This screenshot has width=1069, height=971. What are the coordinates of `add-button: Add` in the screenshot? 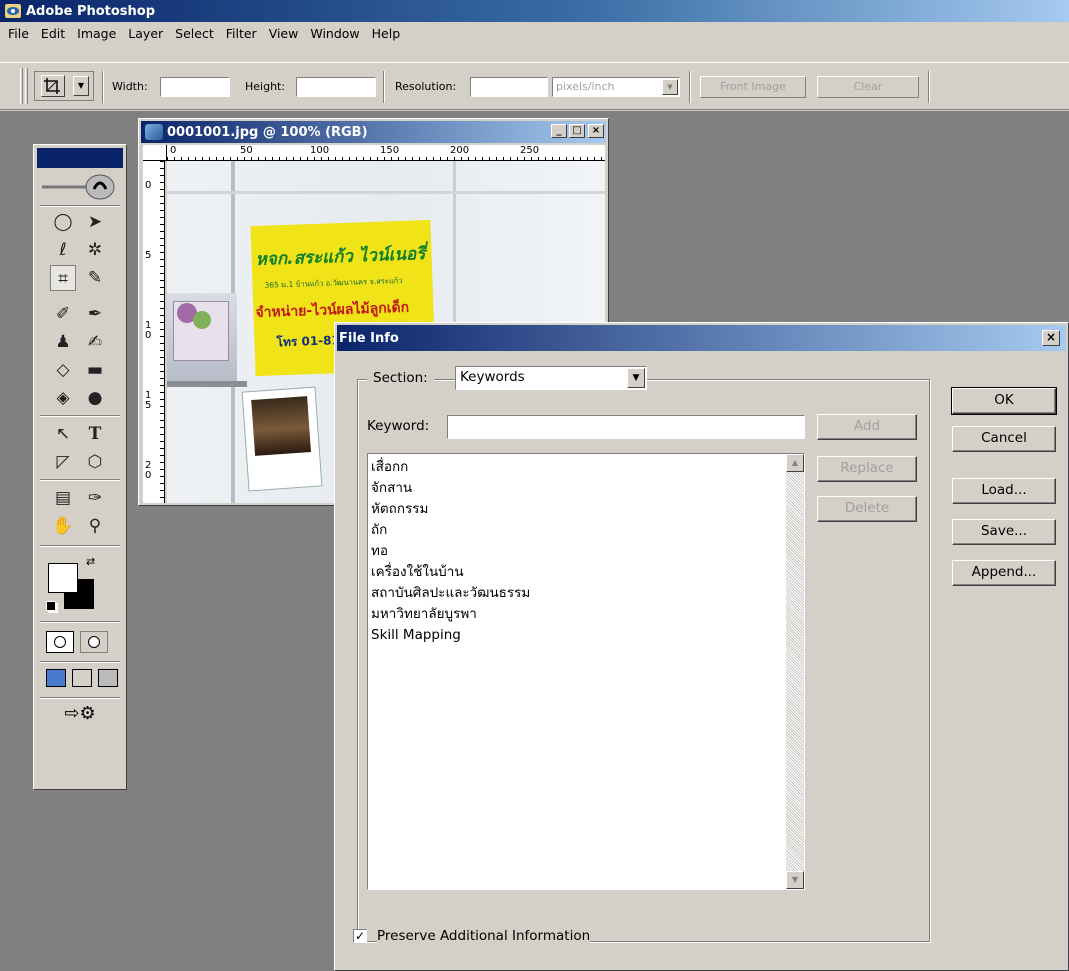 It's located at (867, 427).